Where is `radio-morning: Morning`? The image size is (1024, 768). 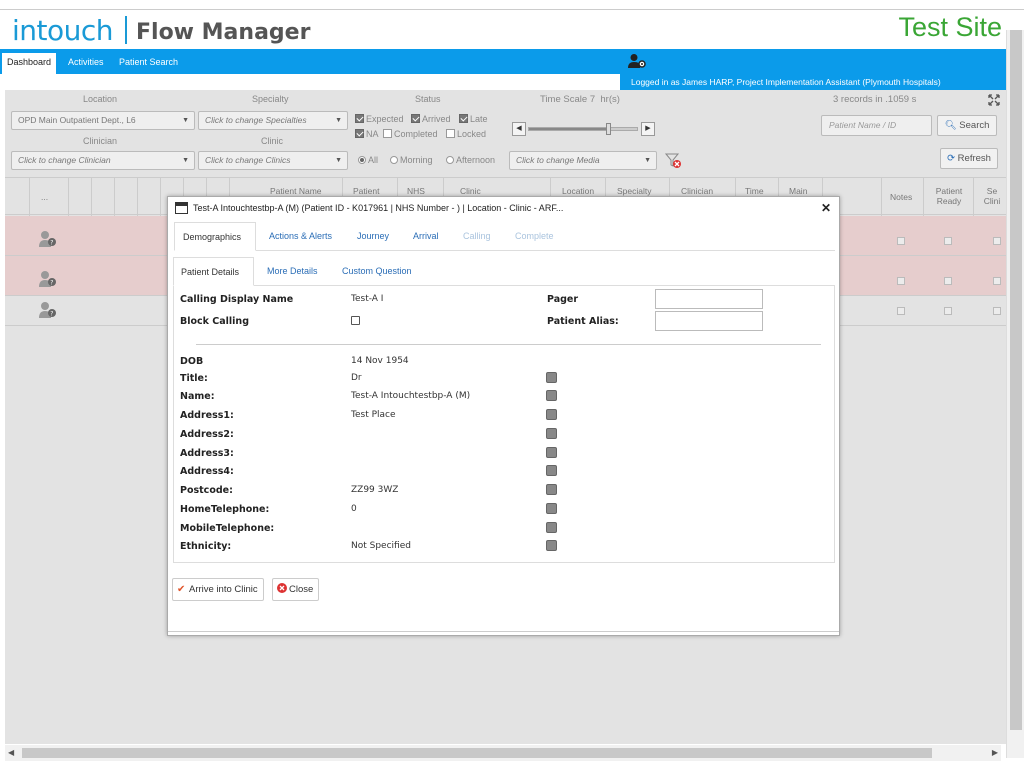
radio-morning: Morning is located at coordinates (411, 160).